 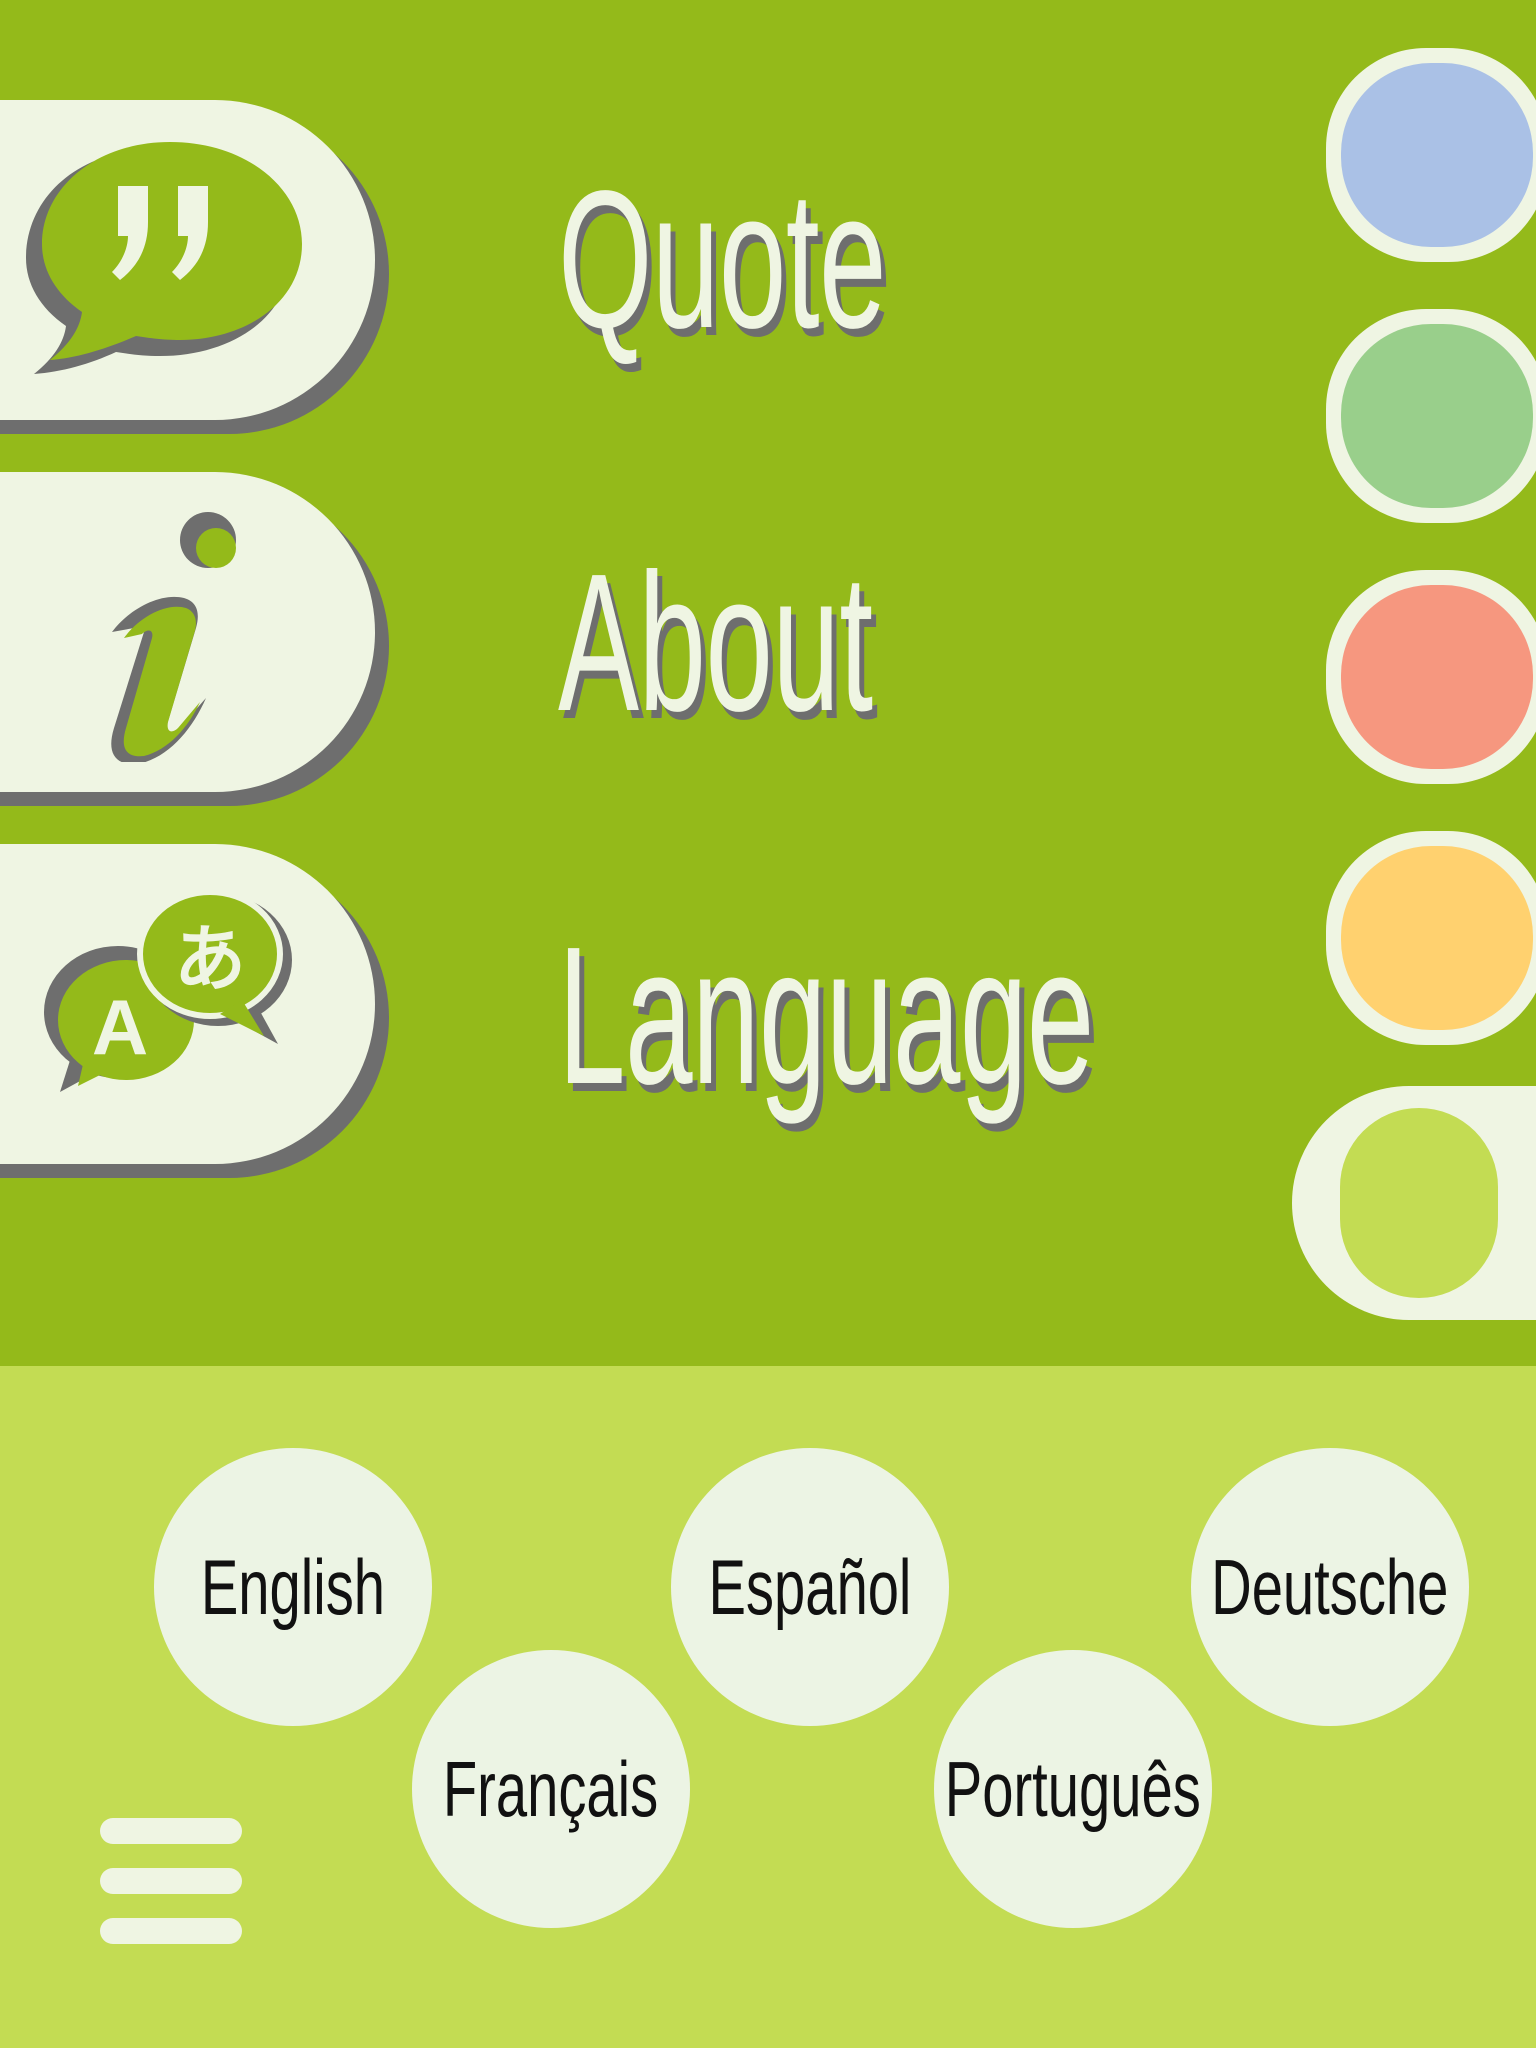 I want to click on language-menu-label: Language, so click(x=826, y=1016).